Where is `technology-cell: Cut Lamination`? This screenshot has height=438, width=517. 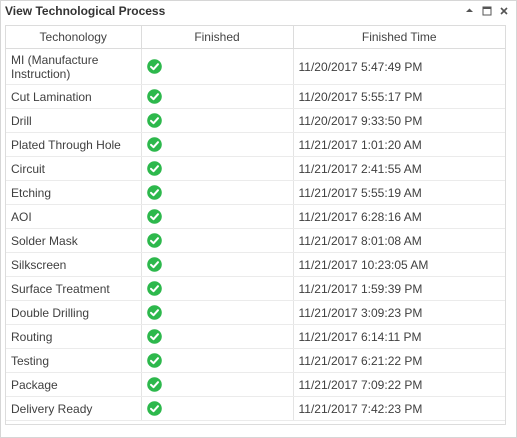
technology-cell: Cut Lamination is located at coordinates (74, 96).